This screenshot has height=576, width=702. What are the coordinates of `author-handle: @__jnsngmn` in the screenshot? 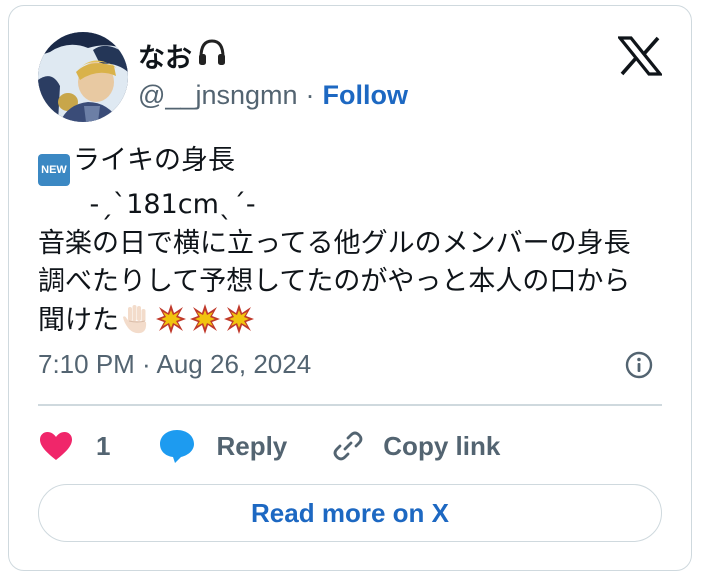 It's located at (218, 95).